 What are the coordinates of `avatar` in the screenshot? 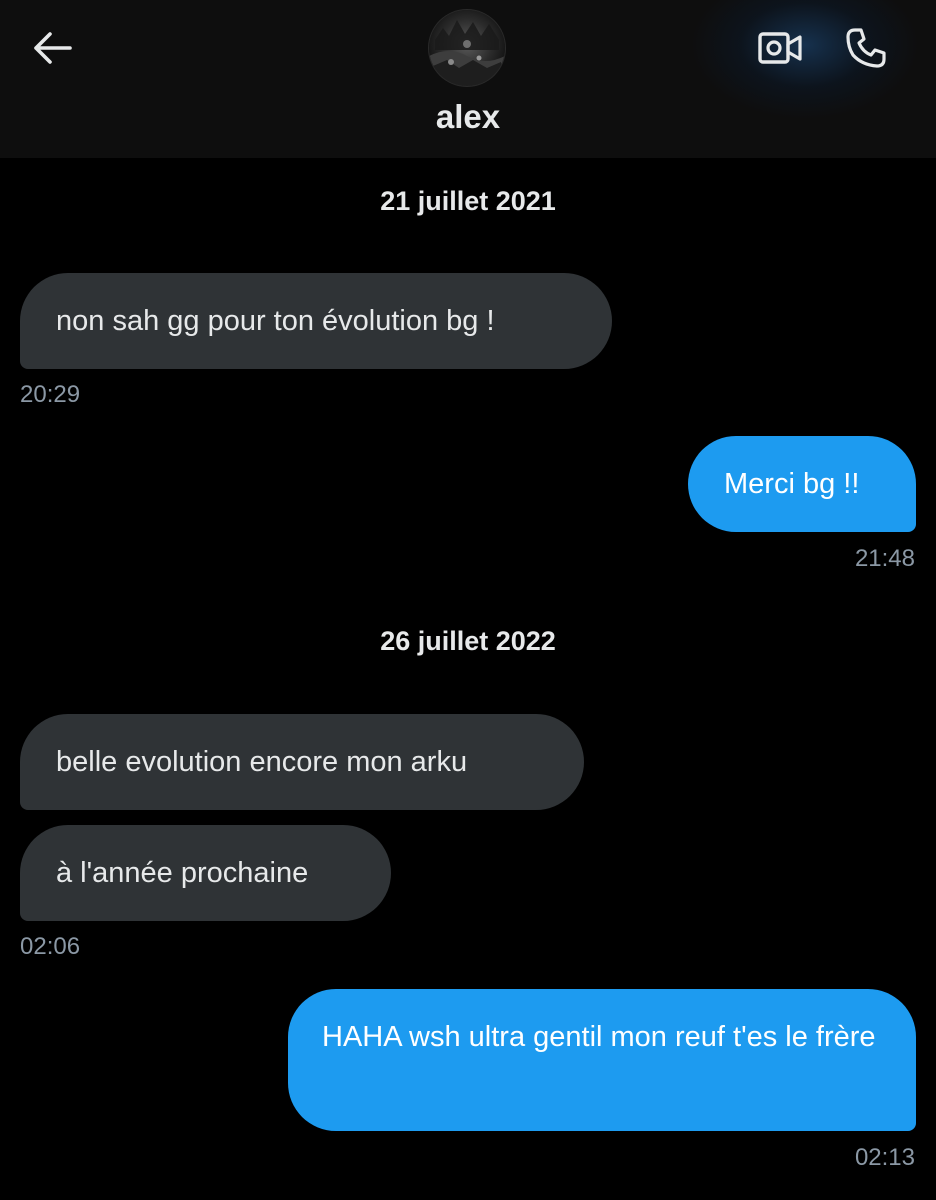 It's located at (467, 48).